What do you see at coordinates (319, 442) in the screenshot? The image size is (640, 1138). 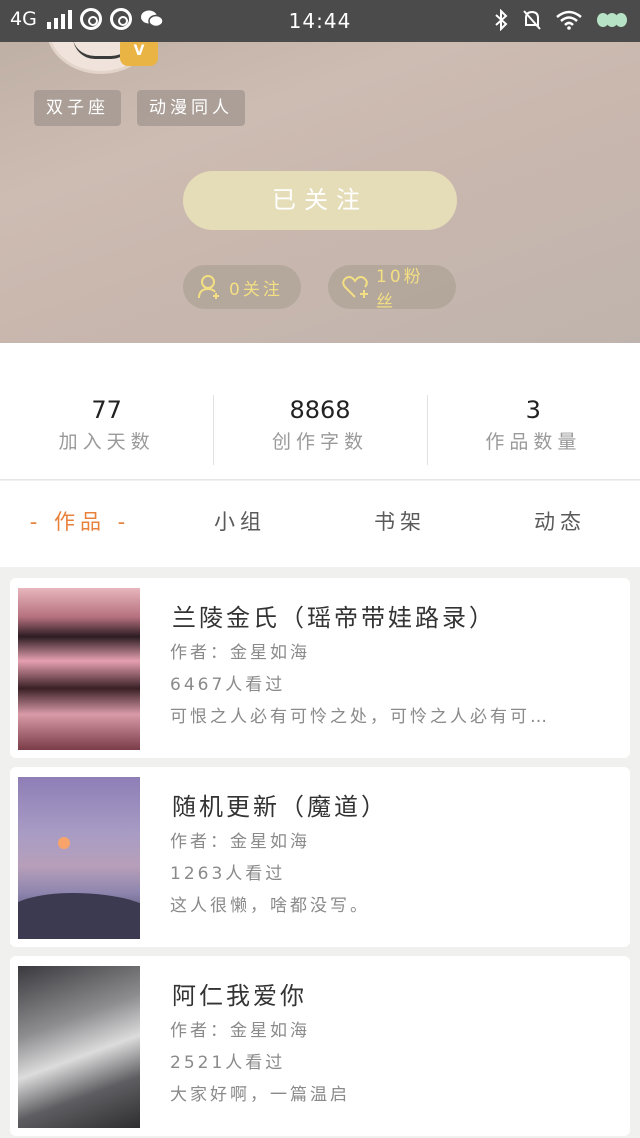 I see `stat-label: 创作字数` at bounding box center [319, 442].